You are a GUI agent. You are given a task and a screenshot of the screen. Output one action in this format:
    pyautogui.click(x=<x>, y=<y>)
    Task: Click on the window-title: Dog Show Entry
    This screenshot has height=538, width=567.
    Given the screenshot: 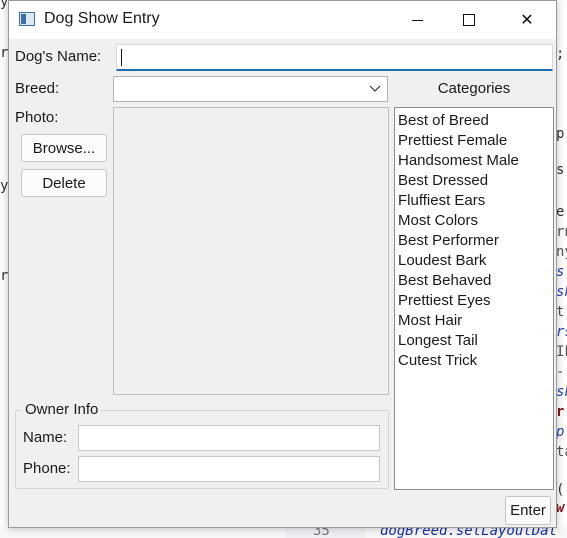 What is the action you would take?
    pyautogui.click(x=102, y=18)
    